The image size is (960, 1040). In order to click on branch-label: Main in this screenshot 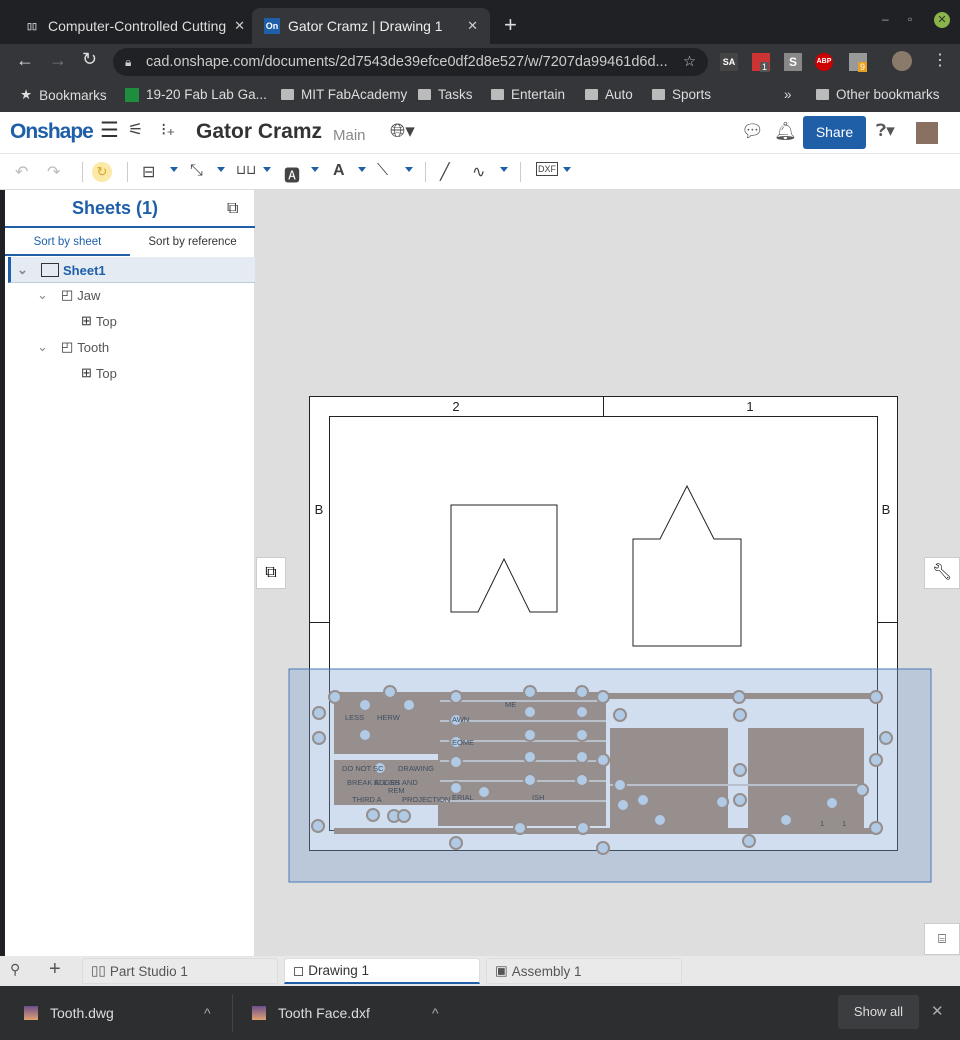, I will do `click(349, 135)`.